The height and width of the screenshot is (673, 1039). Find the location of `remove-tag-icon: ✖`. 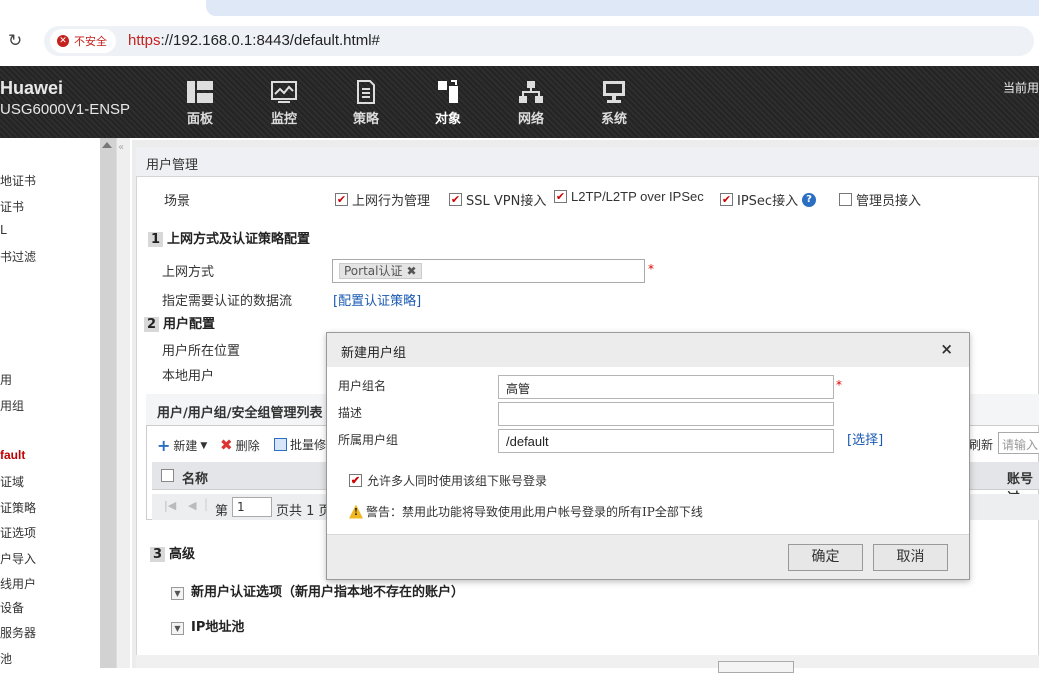

remove-tag-icon: ✖ is located at coordinates (411, 271).